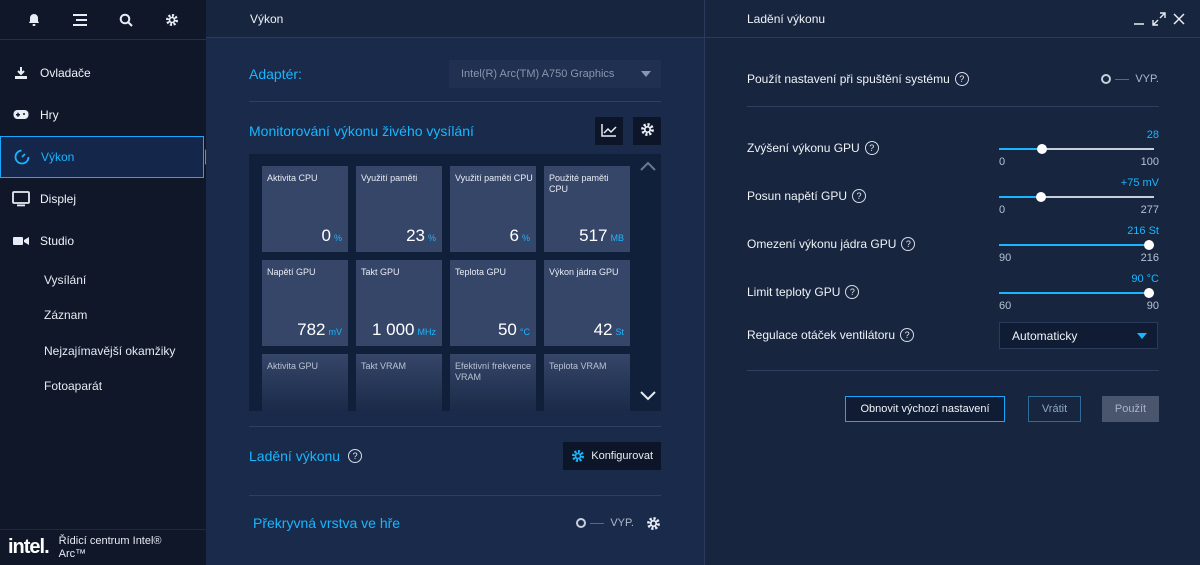 Image resolution: width=1200 pixels, height=565 pixels. What do you see at coordinates (555, 74) in the screenshot?
I see `adapter-dropdown: Intel(R) Arc(TM) A750 Graphics` at bounding box center [555, 74].